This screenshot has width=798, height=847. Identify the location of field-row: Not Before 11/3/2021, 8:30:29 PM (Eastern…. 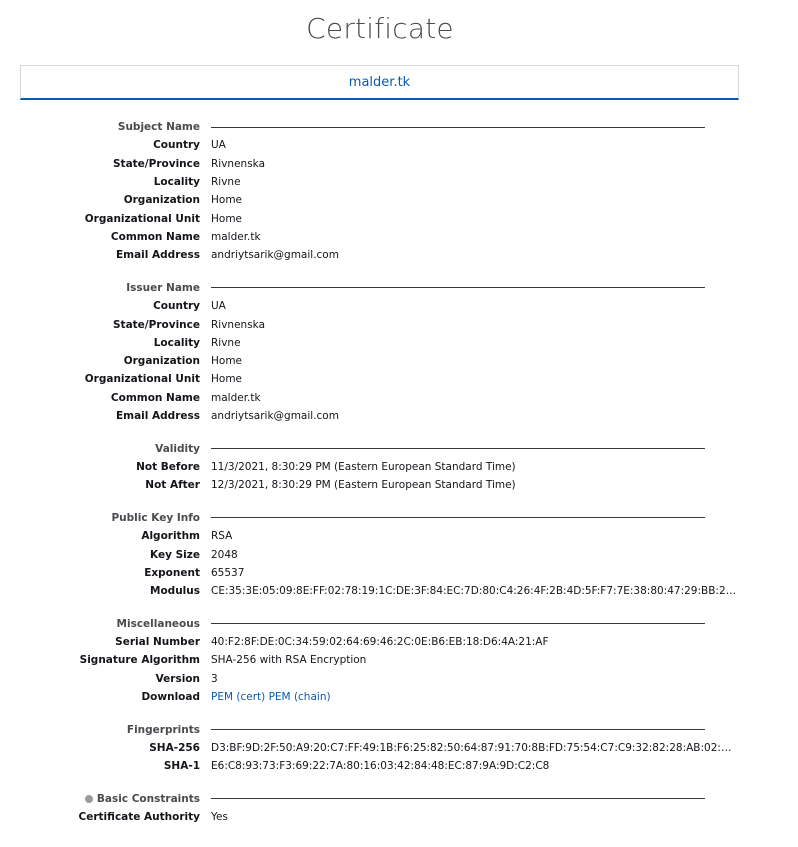
(399, 467).